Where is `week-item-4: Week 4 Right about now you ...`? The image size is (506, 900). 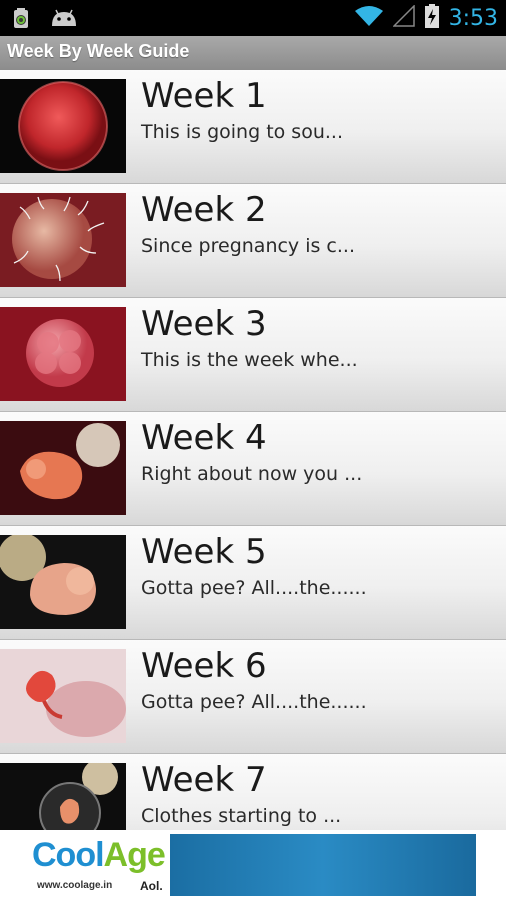
week-item-4: Week 4 Right about now you ... is located at coordinates (253, 469).